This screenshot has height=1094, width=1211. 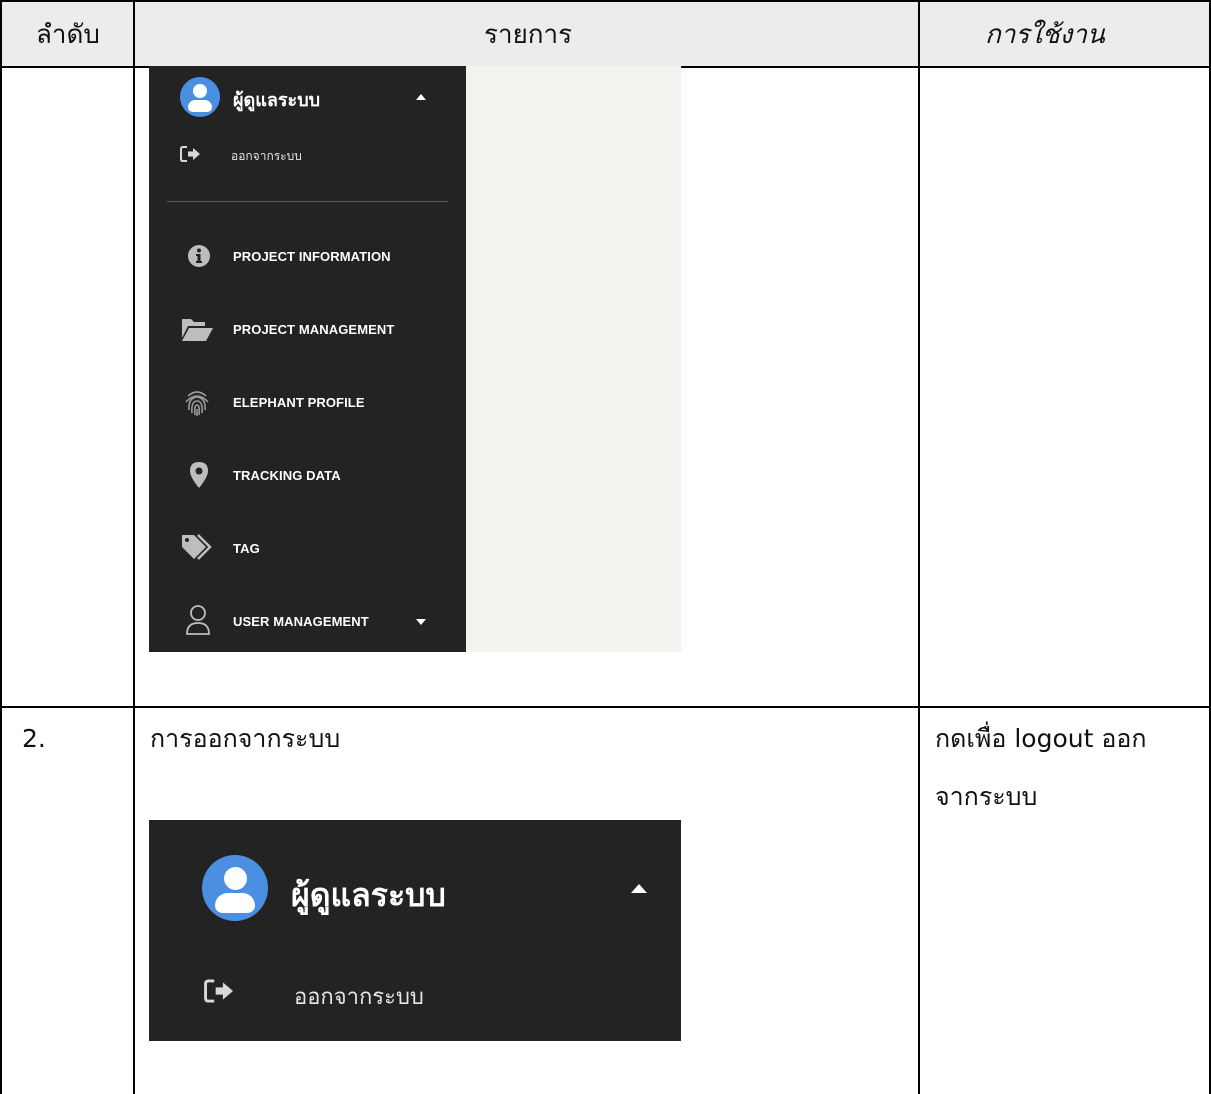 What do you see at coordinates (68, 35) in the screenshot?
I see `header-number: ลำดับ` at bounding box center [68, 35].